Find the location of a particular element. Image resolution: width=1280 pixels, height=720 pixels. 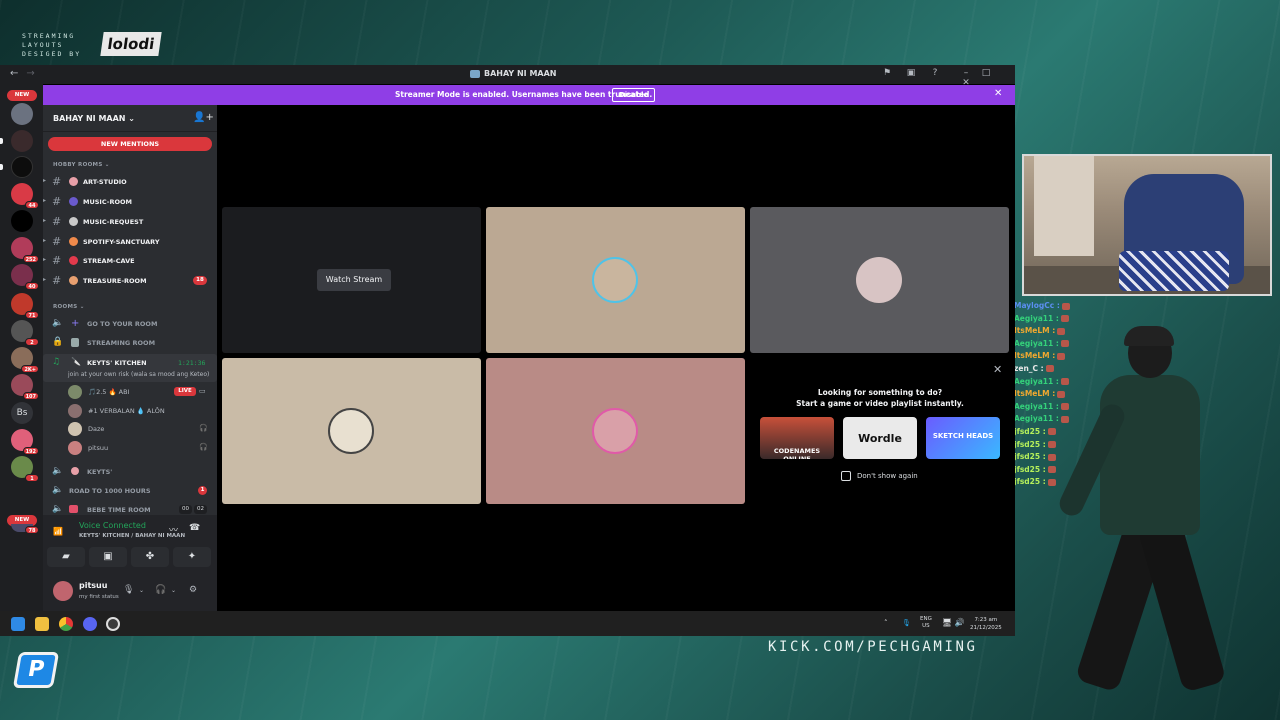

server-icon: 44 is located at coordinates (25, 196).